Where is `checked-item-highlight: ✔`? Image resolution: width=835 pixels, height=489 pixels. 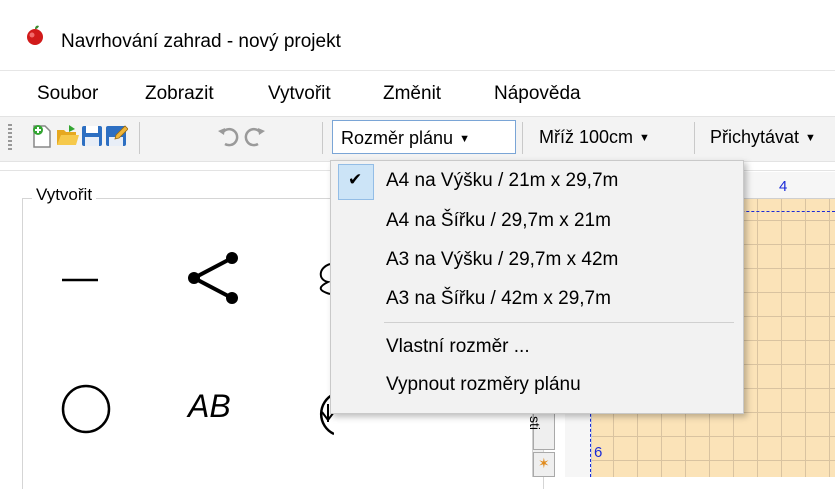
checked-item-highlight: ✔ is located at coordinates (356, 182).